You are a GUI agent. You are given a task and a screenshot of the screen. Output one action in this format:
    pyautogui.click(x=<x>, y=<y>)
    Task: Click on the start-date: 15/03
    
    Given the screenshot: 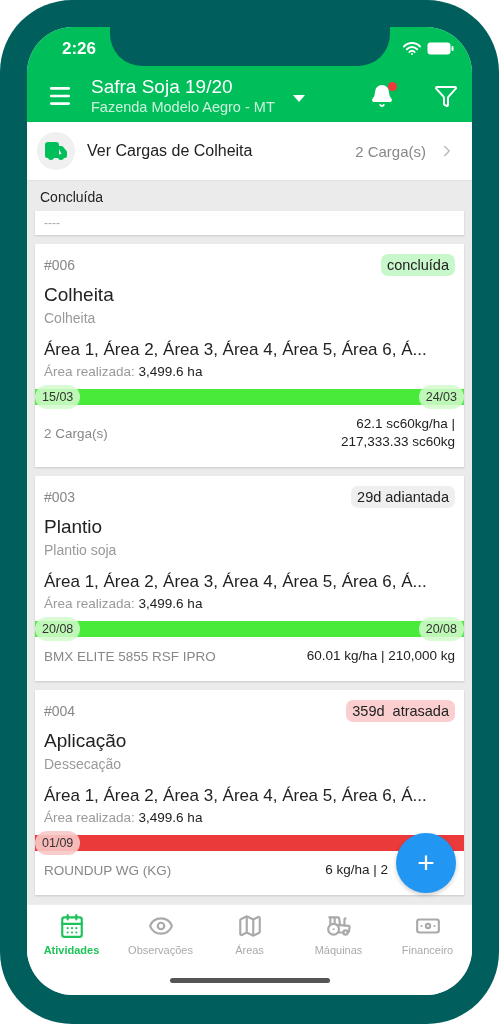 What is the action you would take?
    pyautogui.click(x=58, y=397)
    